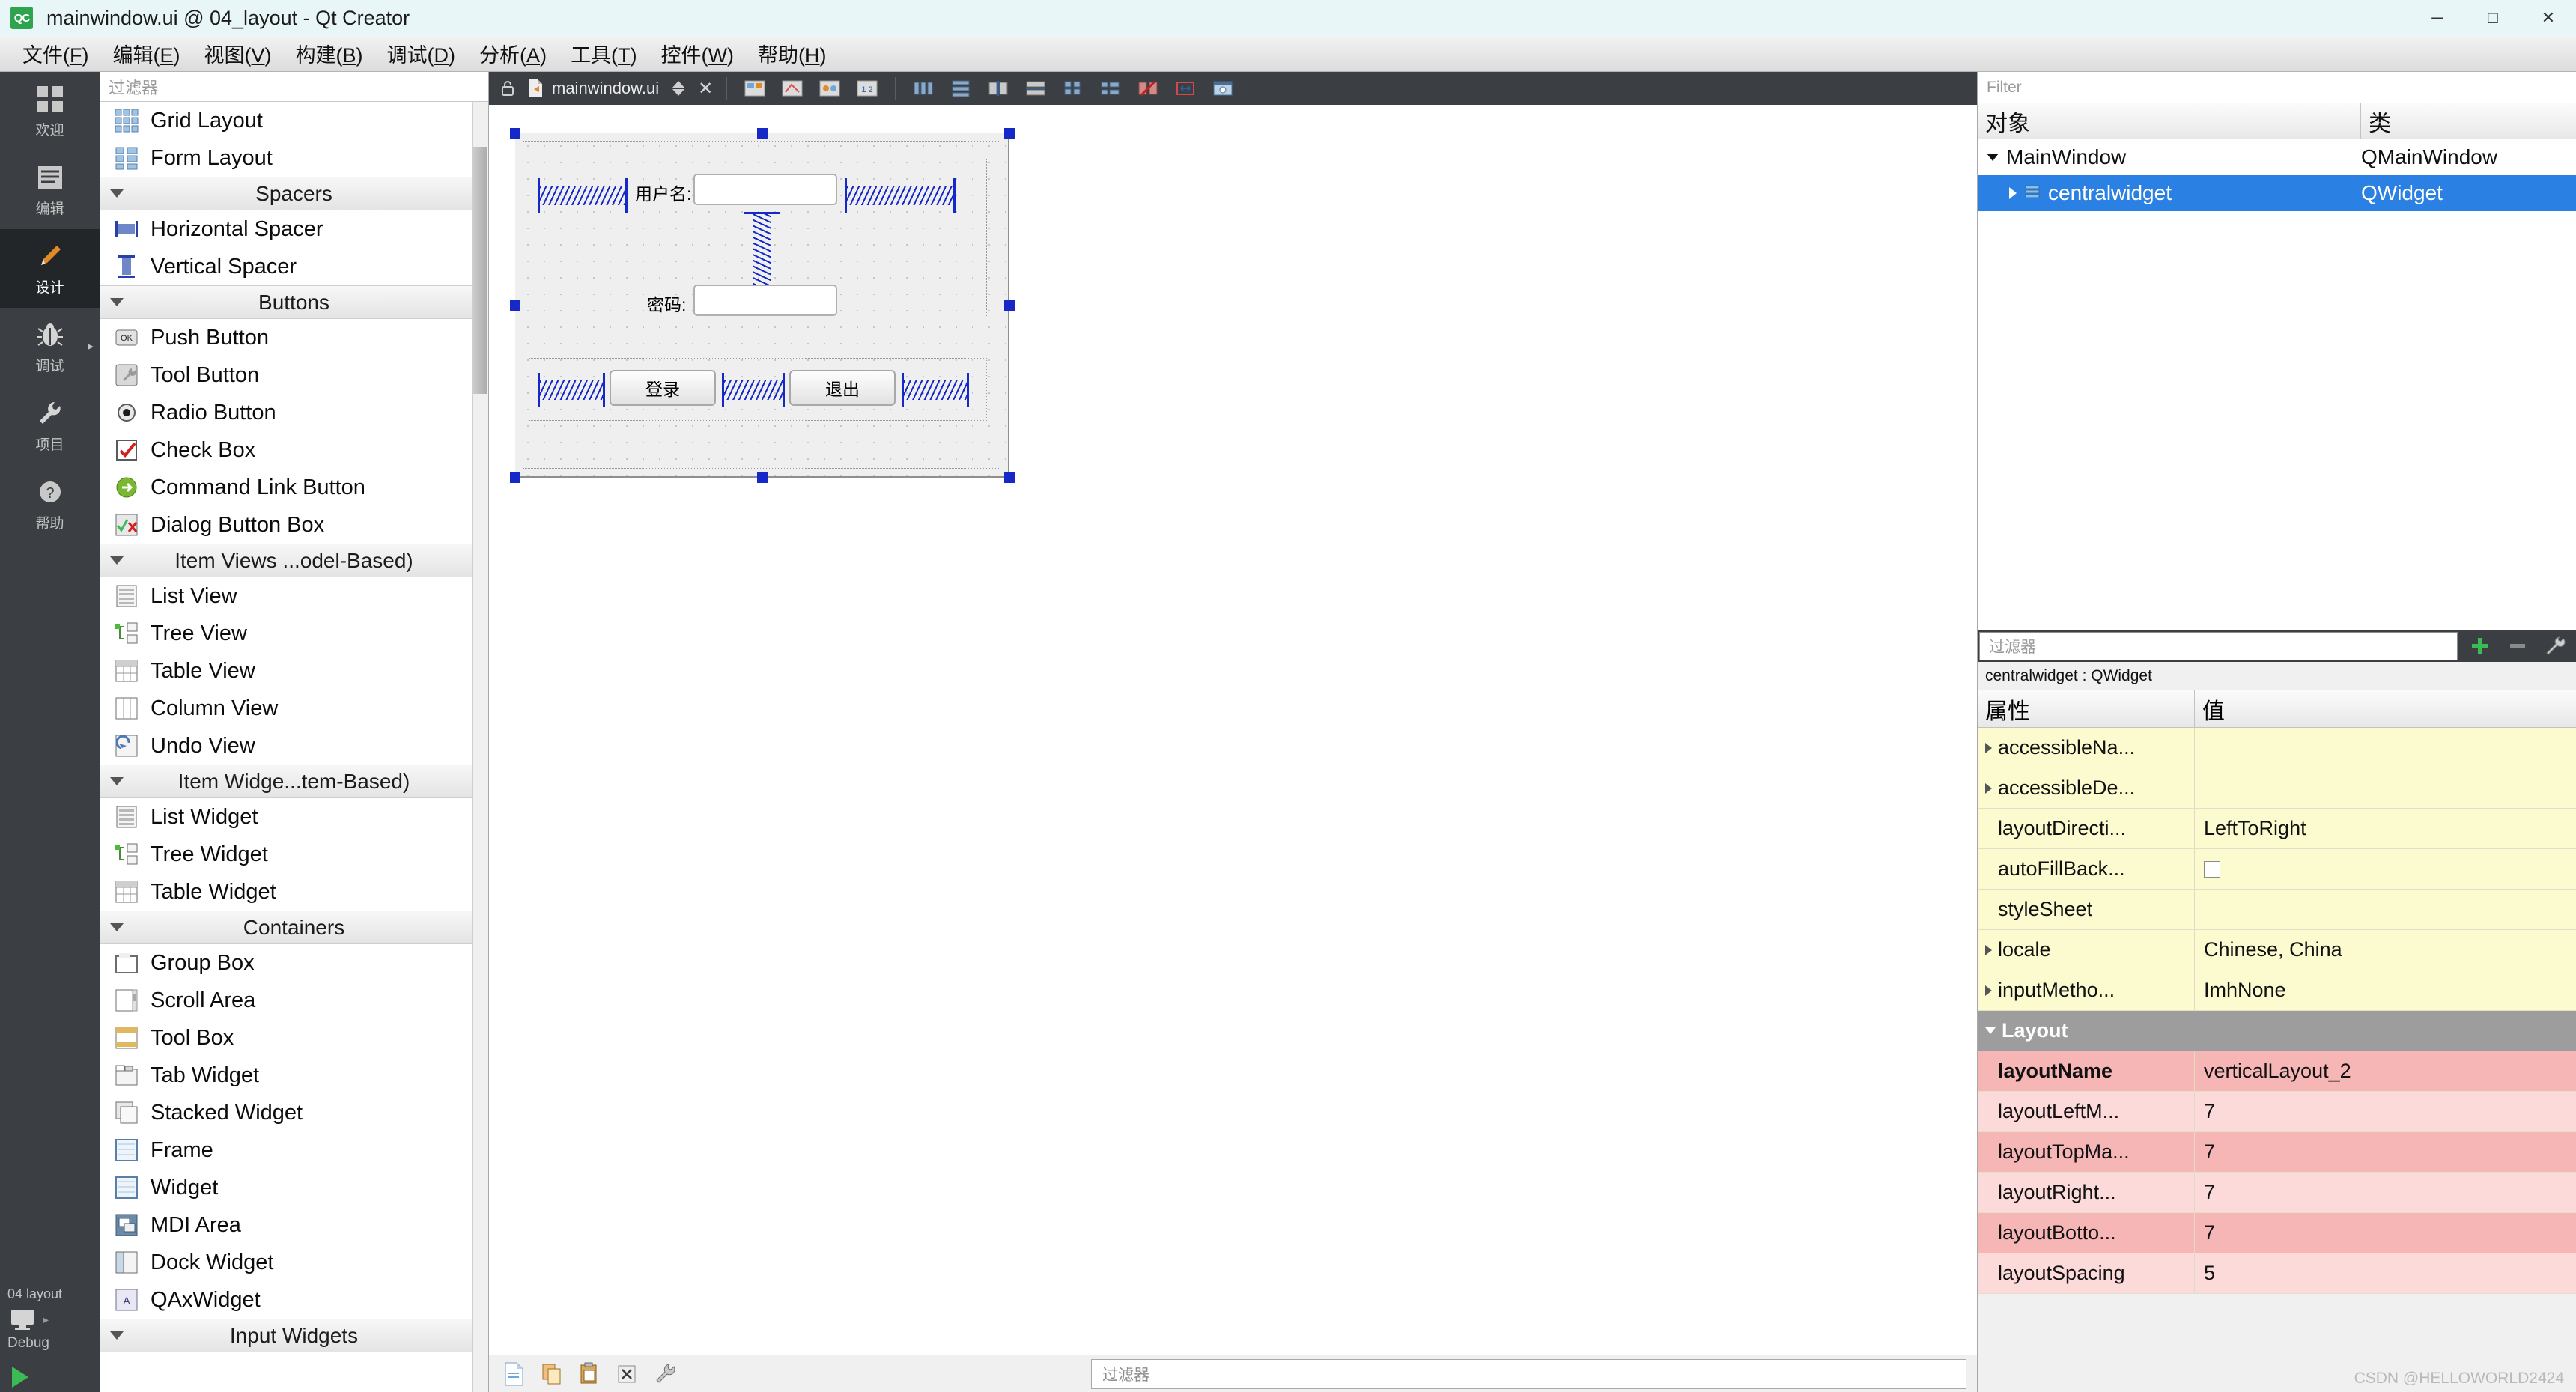 Image resolution: width=2576 pixels, height=1392 pixels. What do you see at coordinates (961, 88) in the screenshot?
I see `layout-vertical-icon` at bounding box center [961, 88].